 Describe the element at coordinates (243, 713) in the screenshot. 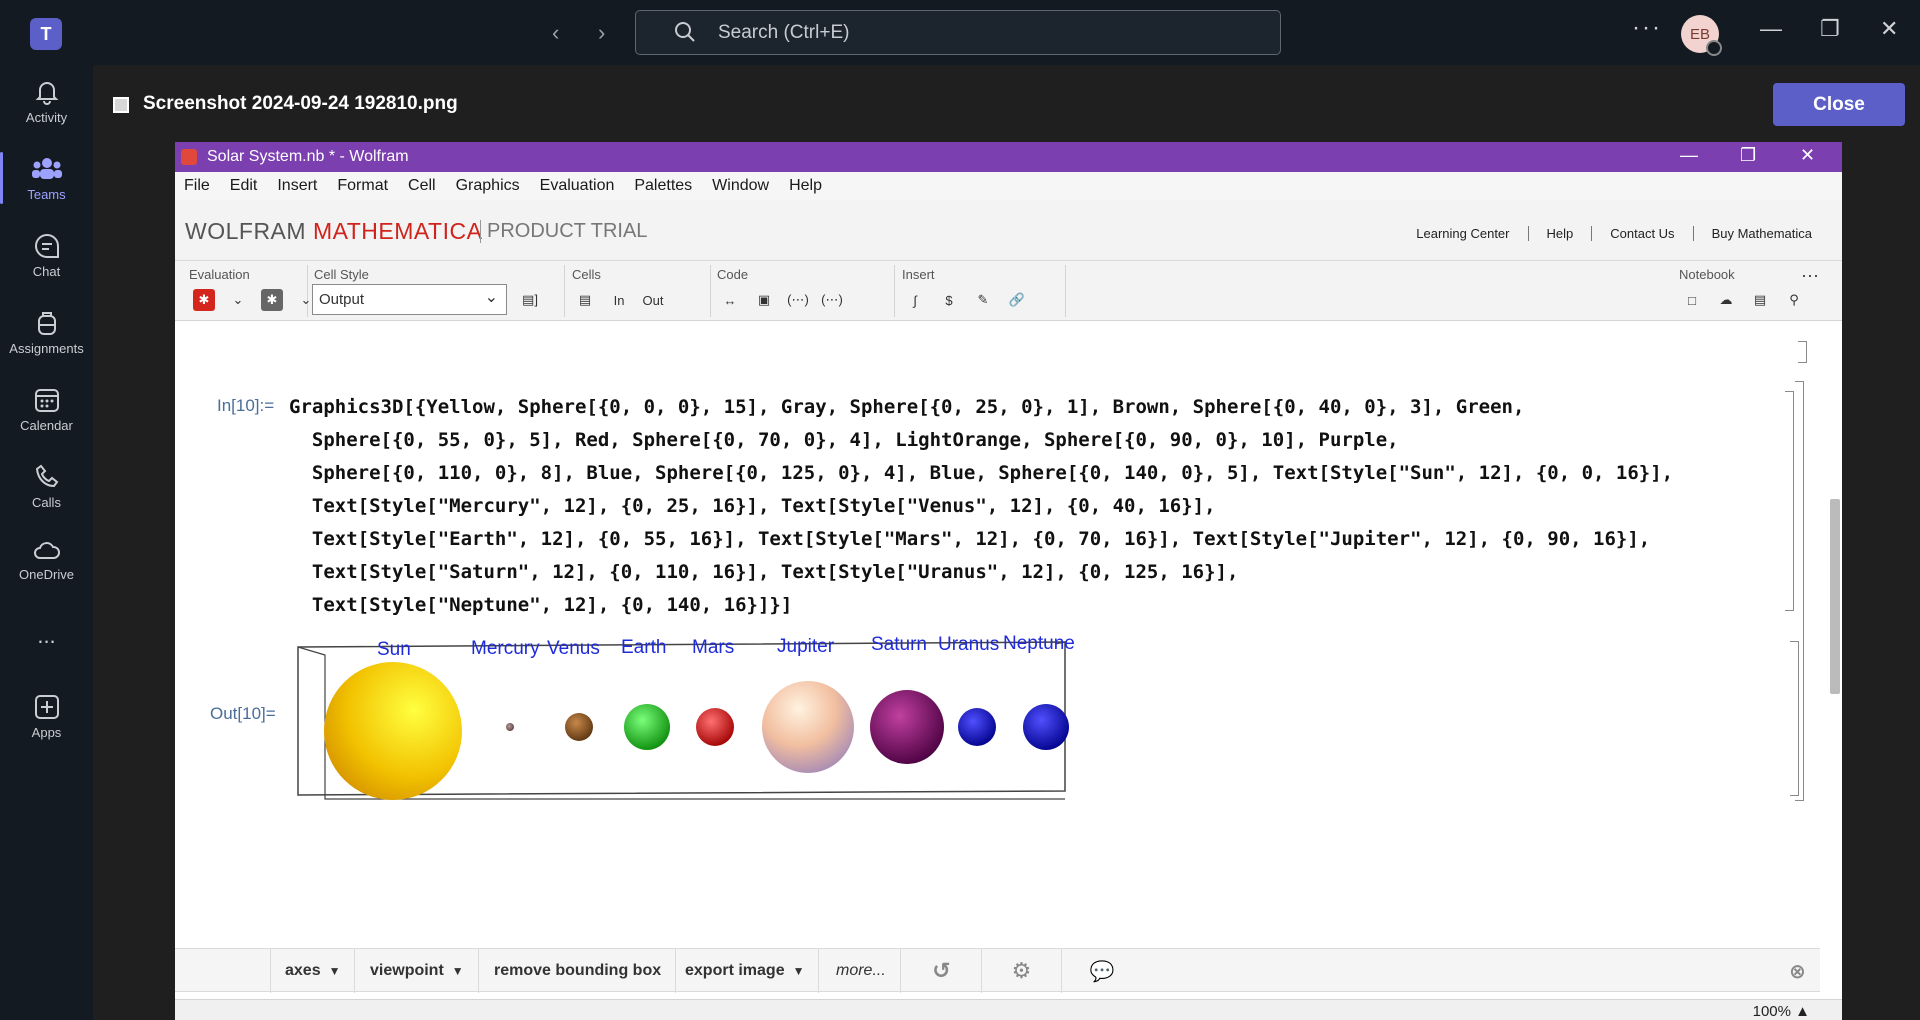

I see `output-label: Out[10]=` at that location.